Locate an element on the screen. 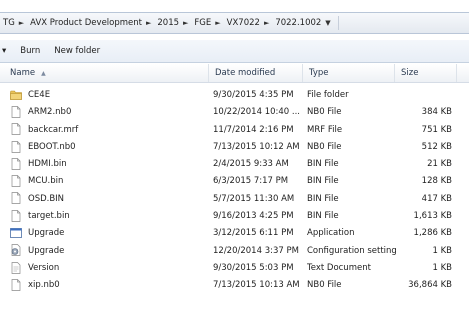 The height and width of the screenshot is (318, 469). file-row: HDMI.bin 2/4/2015 9:33 AM BIN File 21 KB is located at coordinates (234, 164).